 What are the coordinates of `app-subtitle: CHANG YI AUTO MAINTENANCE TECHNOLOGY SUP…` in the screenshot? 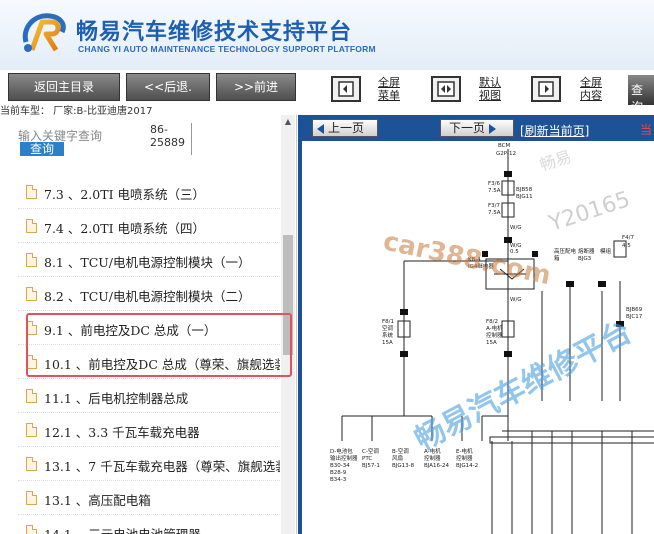 It's located at (227, 49).